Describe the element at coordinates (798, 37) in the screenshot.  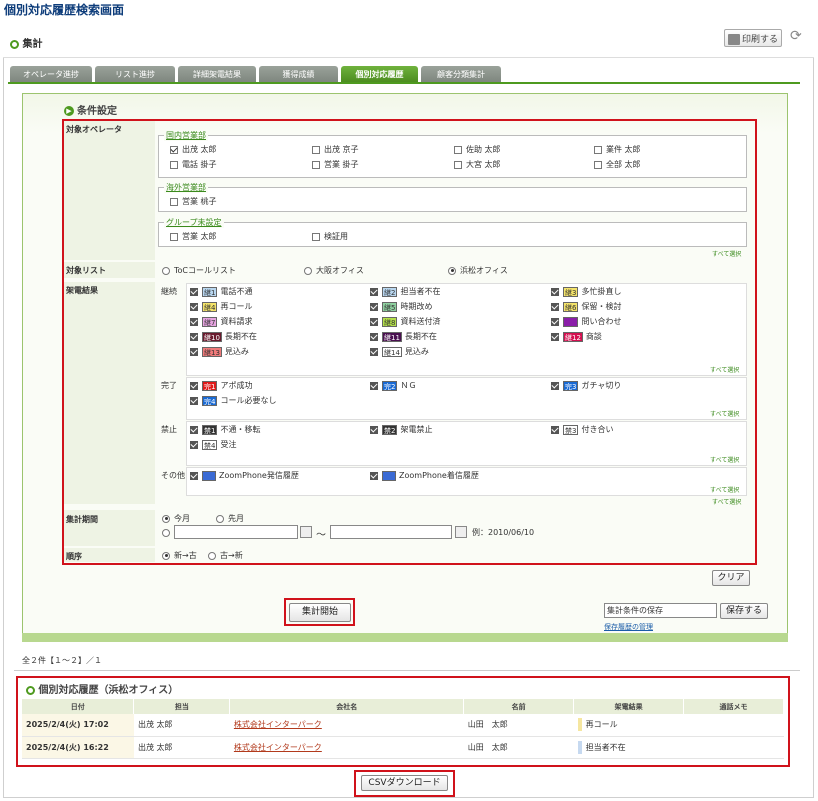
I see `refresh-icon: ⟳` at that location.